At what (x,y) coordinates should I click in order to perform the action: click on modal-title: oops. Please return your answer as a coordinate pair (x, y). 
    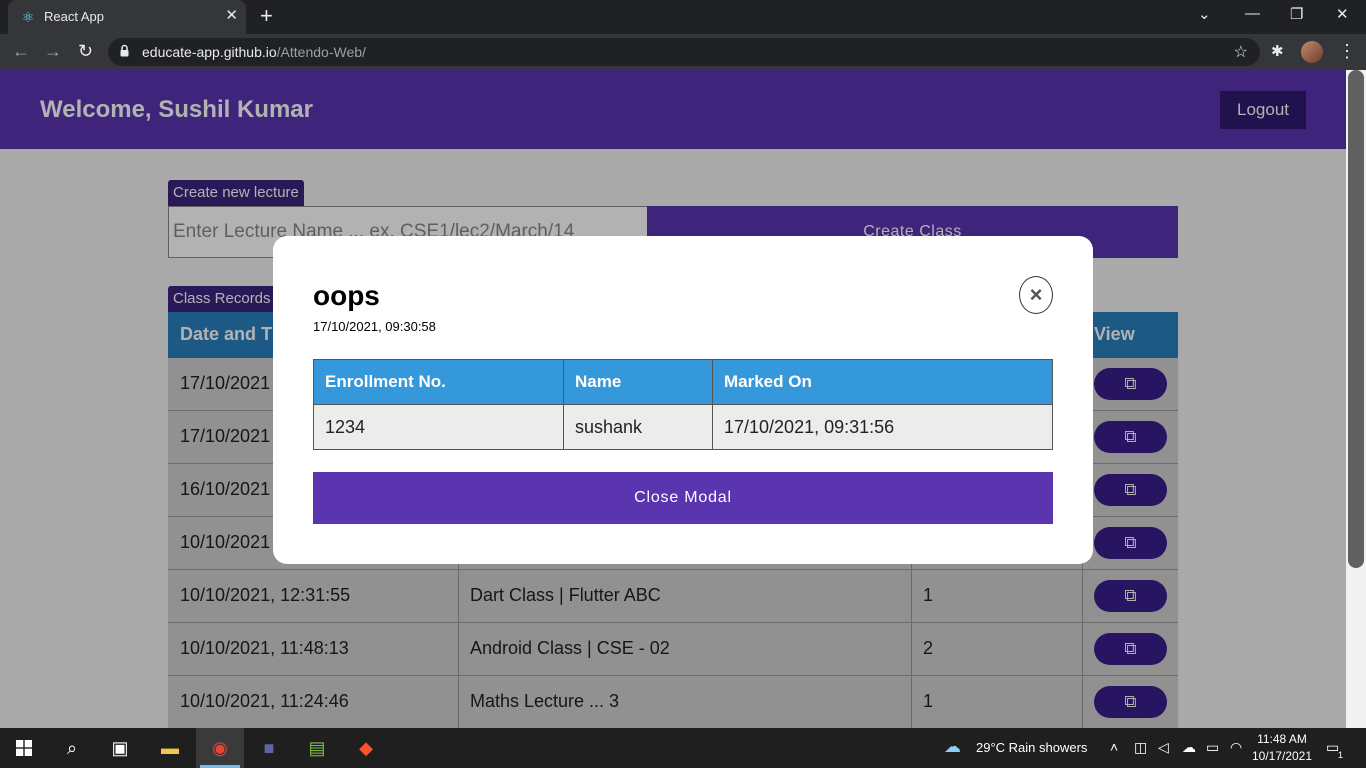
    Looking at the image, I should click on (346, 295).